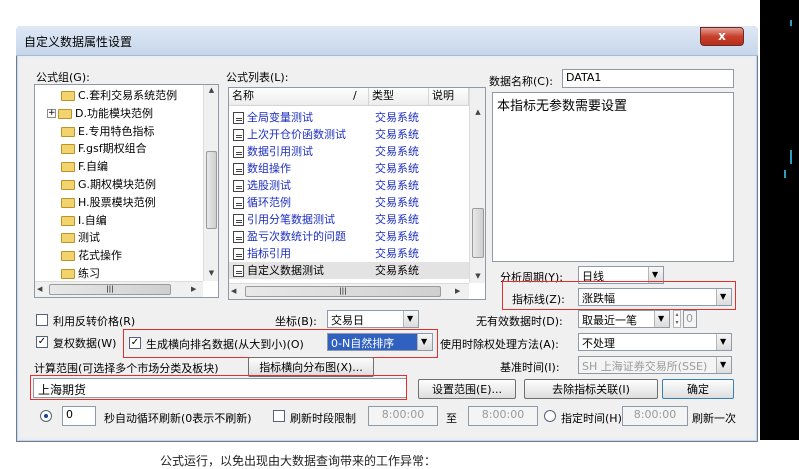 The width and height of the screenshot is (799, 469). I want to click on tree-item-label: F.自编, so click(93, 167).